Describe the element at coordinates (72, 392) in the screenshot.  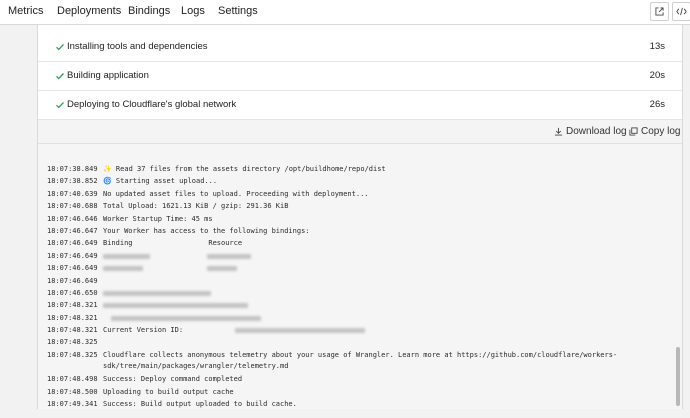
I see `log-timestamp: 18:07:48.500` at that location.